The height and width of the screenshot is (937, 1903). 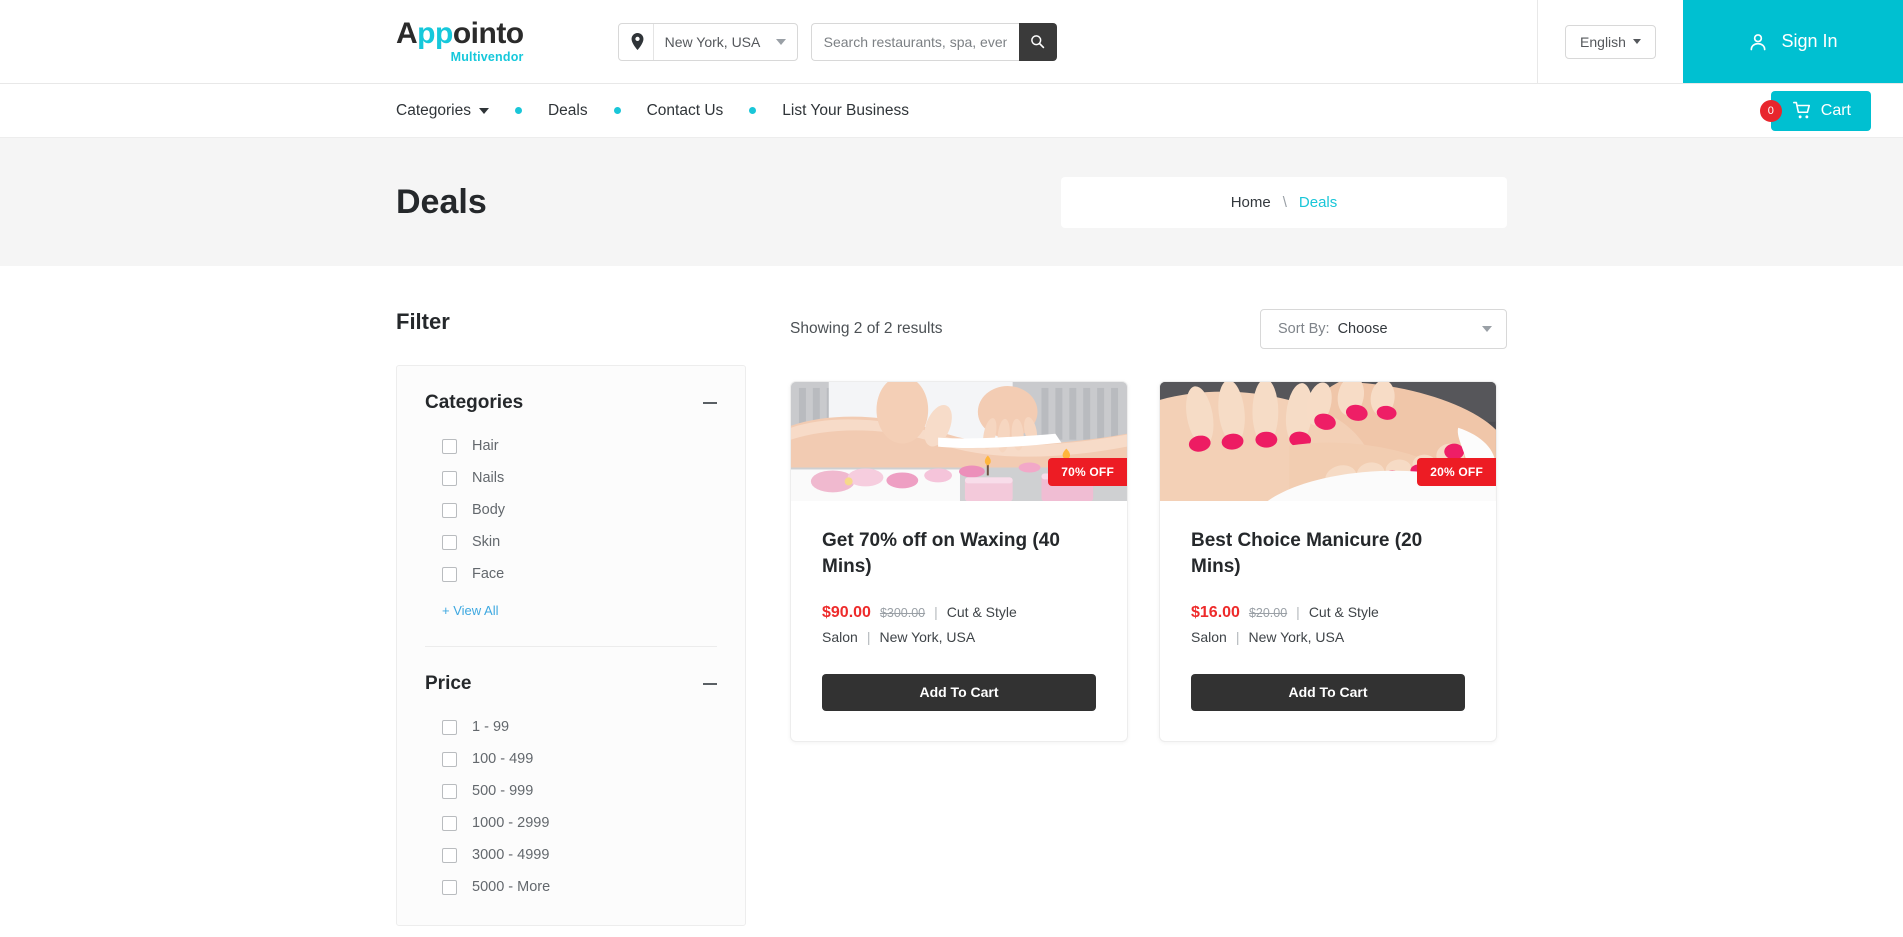 What do you see at coordinates (1037, 41) in the screenshot?
I see `search-button` at bounding box center [1037, 41].